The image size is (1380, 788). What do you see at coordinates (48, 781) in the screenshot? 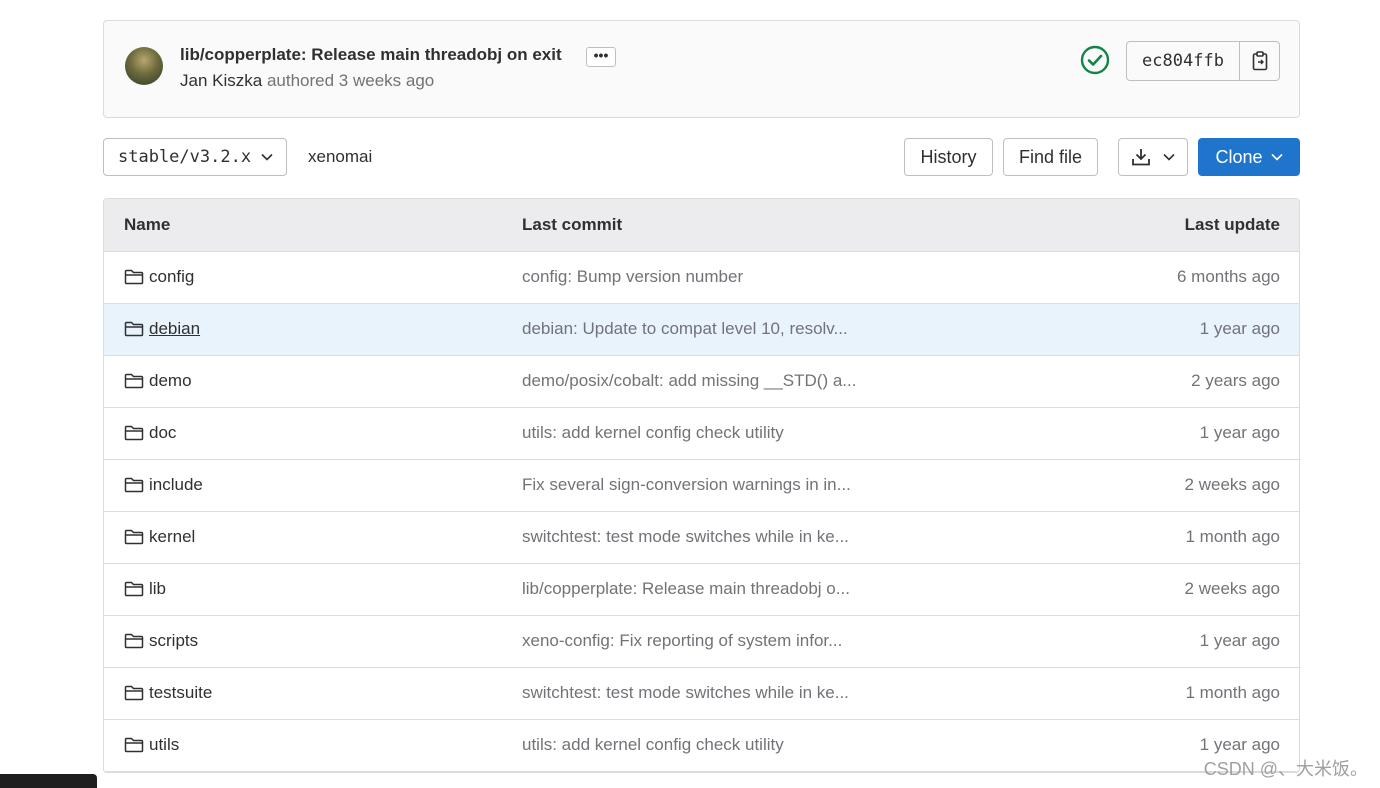
I see `status-tooltip` at bounding box center [48, 781].